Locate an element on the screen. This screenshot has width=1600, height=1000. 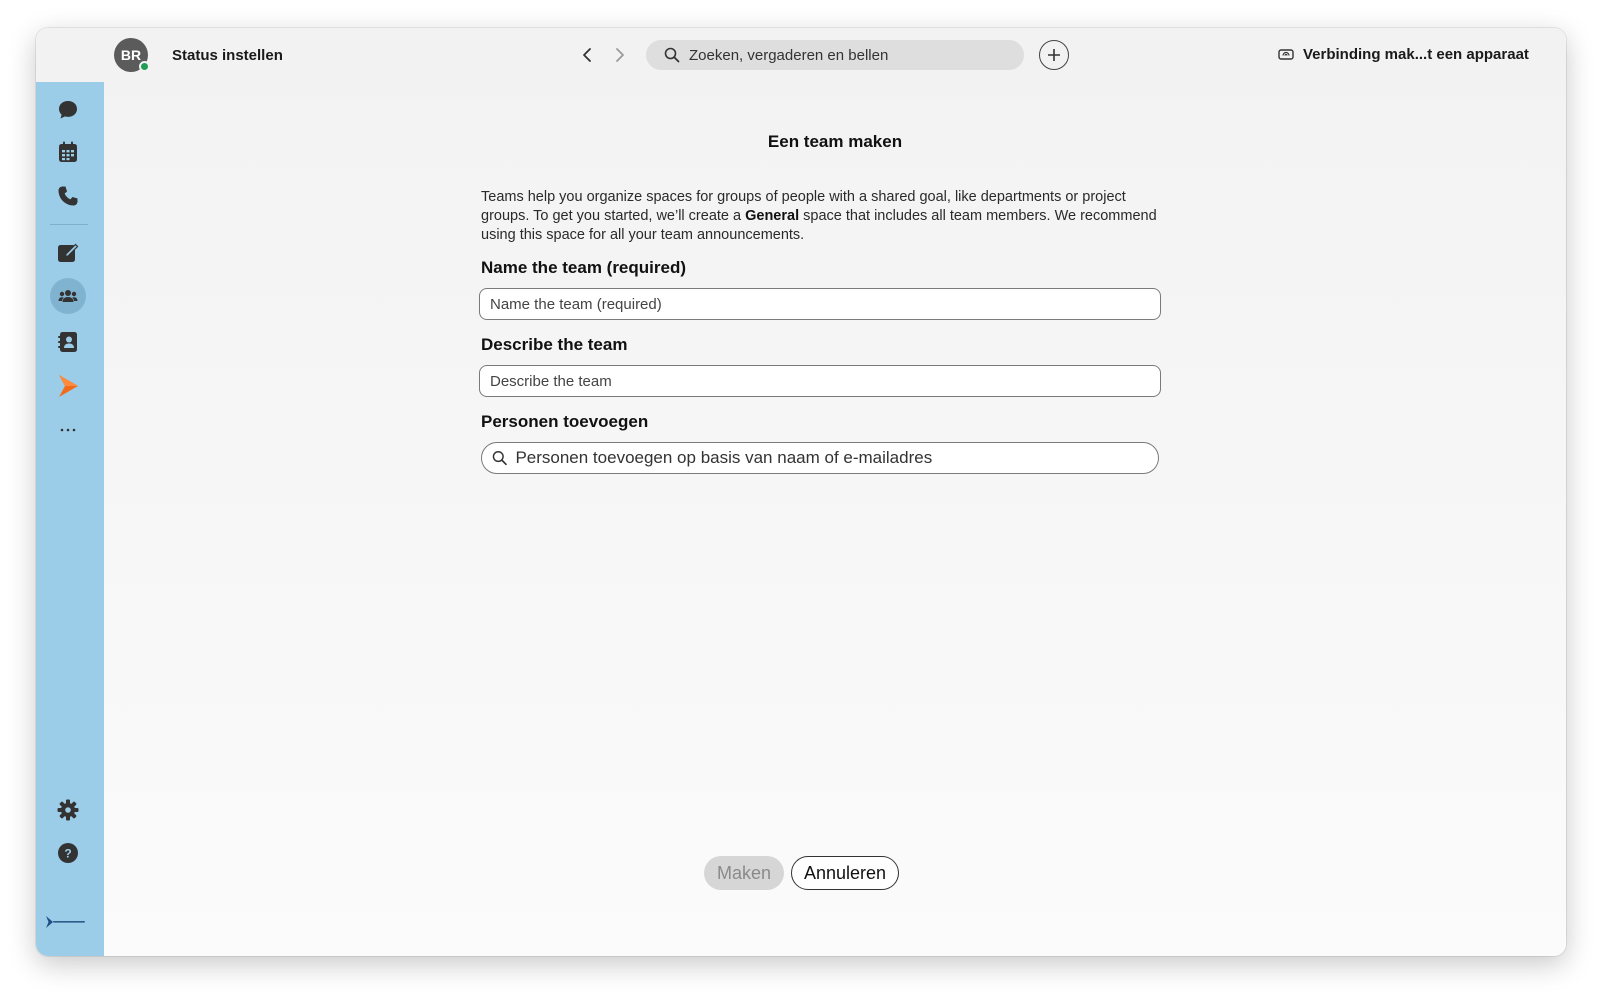
settings-button is located at coordinates (68, 810).